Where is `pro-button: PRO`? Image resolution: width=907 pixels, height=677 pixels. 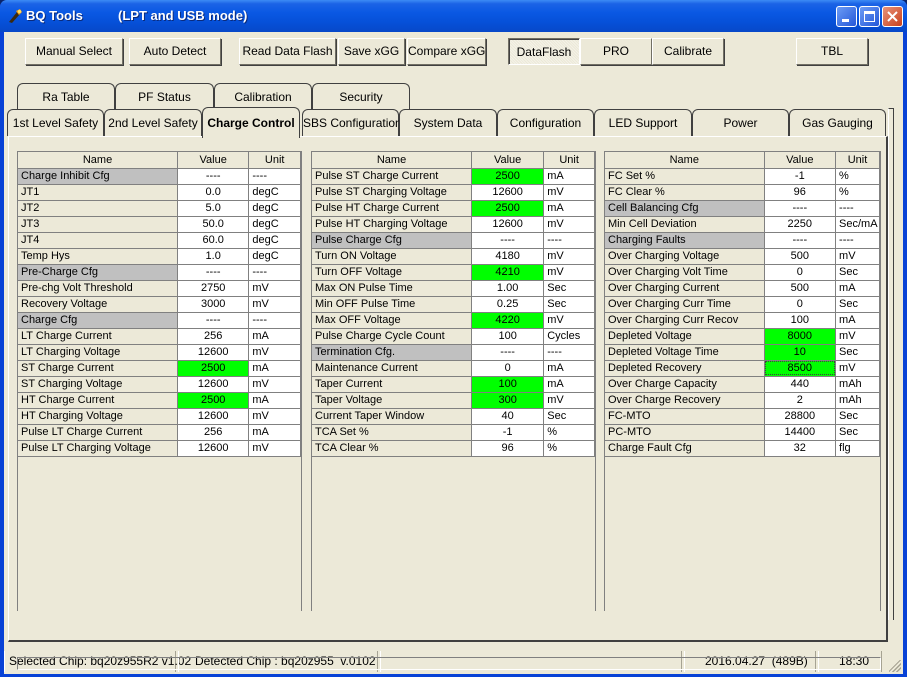 pro-button: PRO is located at coordinates (616, 51).